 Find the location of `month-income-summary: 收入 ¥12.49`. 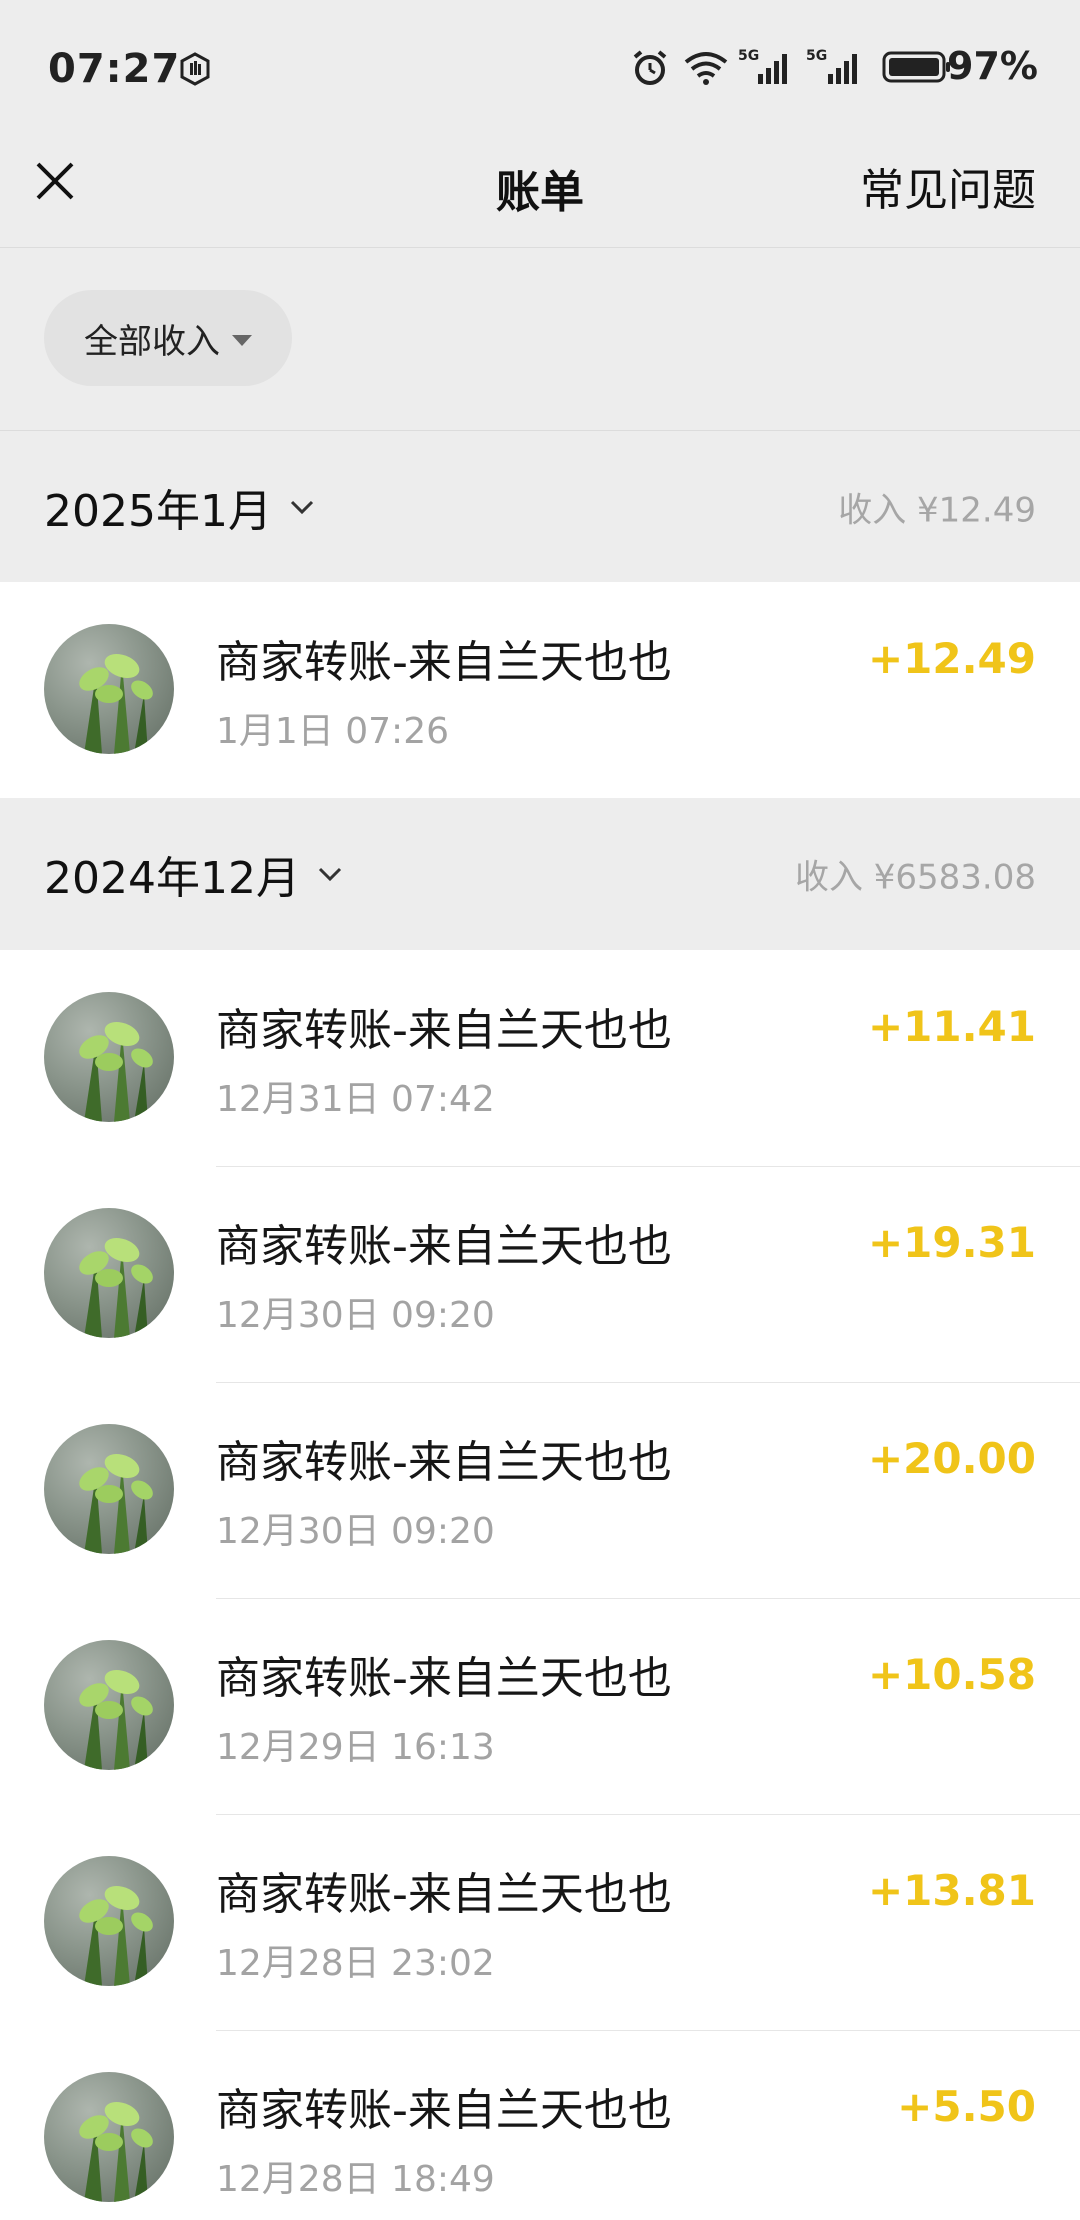

month-income-summary: 收入 ¥12.49 is located at coordinates (937, 510).